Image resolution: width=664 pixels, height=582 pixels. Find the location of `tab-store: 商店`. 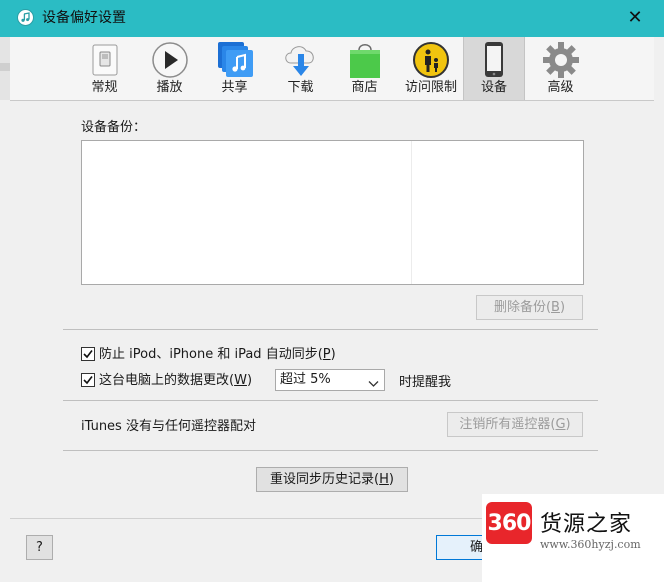

tab-store: 商店 is located at coordinates (364, 68).